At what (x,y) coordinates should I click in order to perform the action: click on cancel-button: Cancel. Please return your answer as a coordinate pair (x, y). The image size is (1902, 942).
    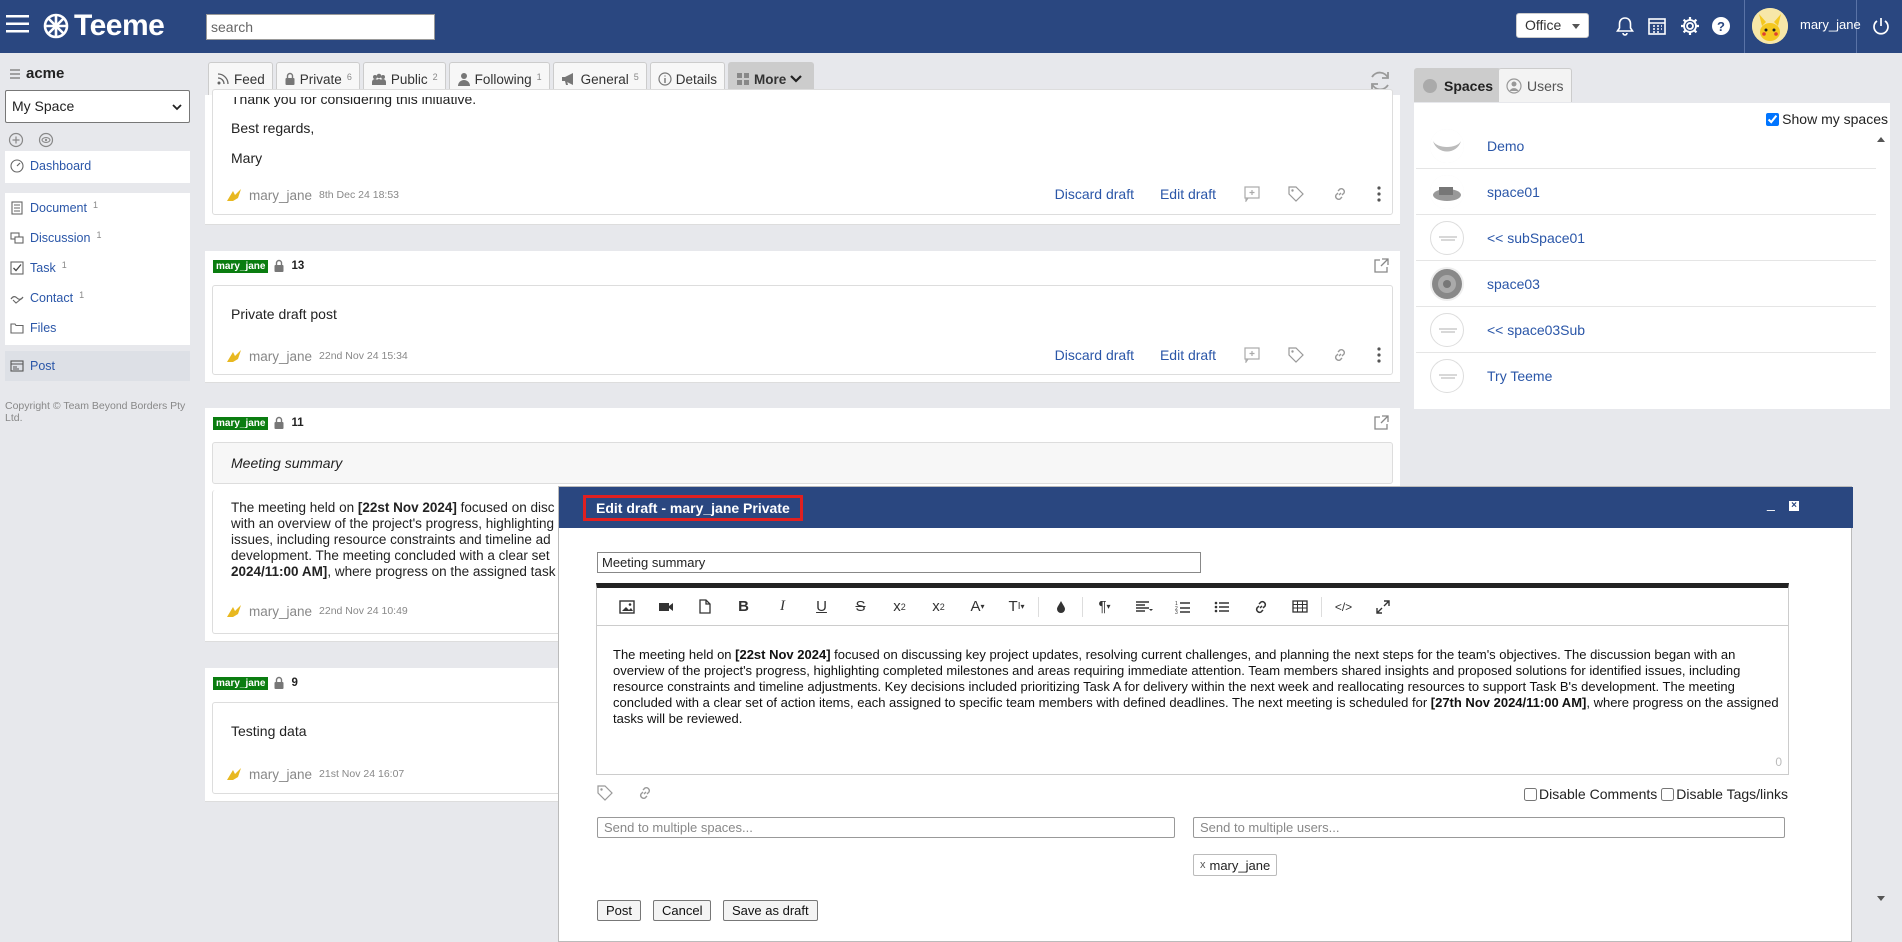
    Looking at the image, I should click on (682, 910).